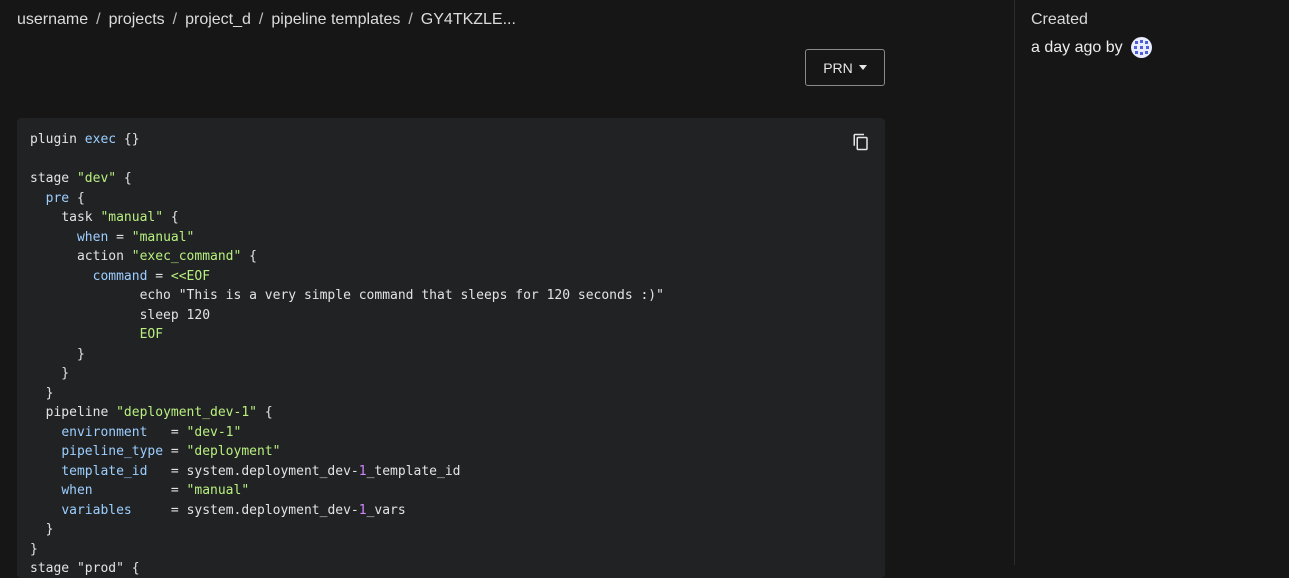 The width and height of the screenshot is (1289, 578). Describe the element at coordinates (862, 67) in the screenshot. I see `caret-down-icon` at that location.